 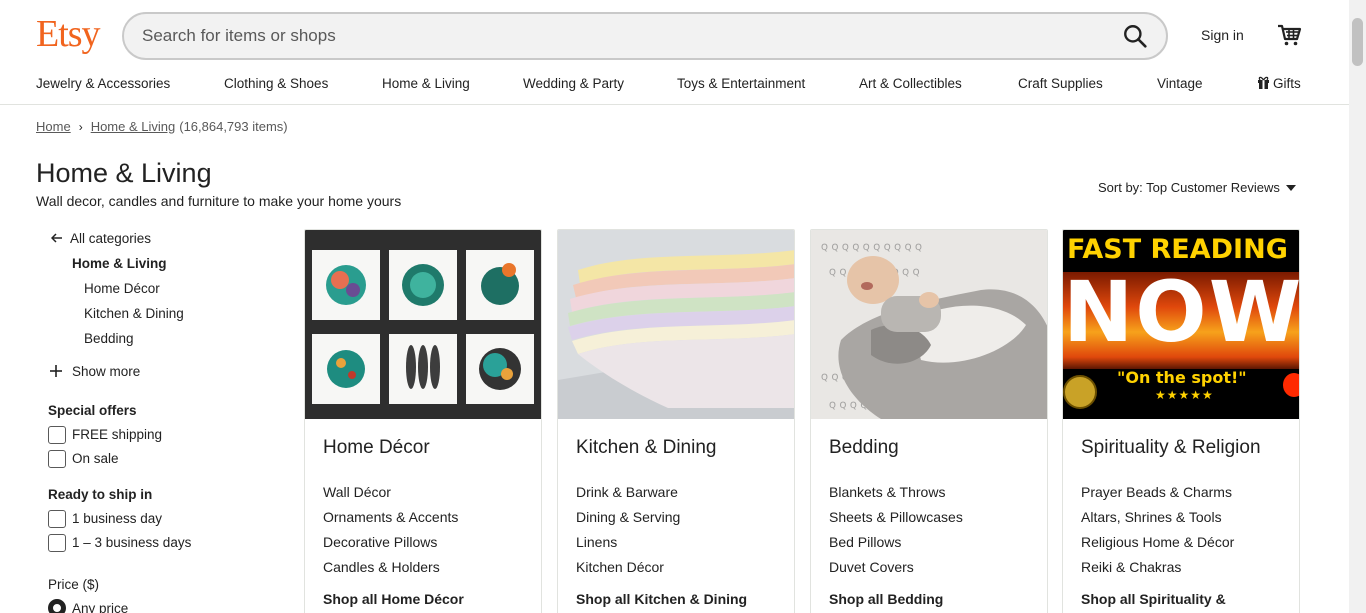 What do you see at coordinates (124, 173) in the screenshot?
I see `page-title: Home & Living` at bounding box center [124, 173].